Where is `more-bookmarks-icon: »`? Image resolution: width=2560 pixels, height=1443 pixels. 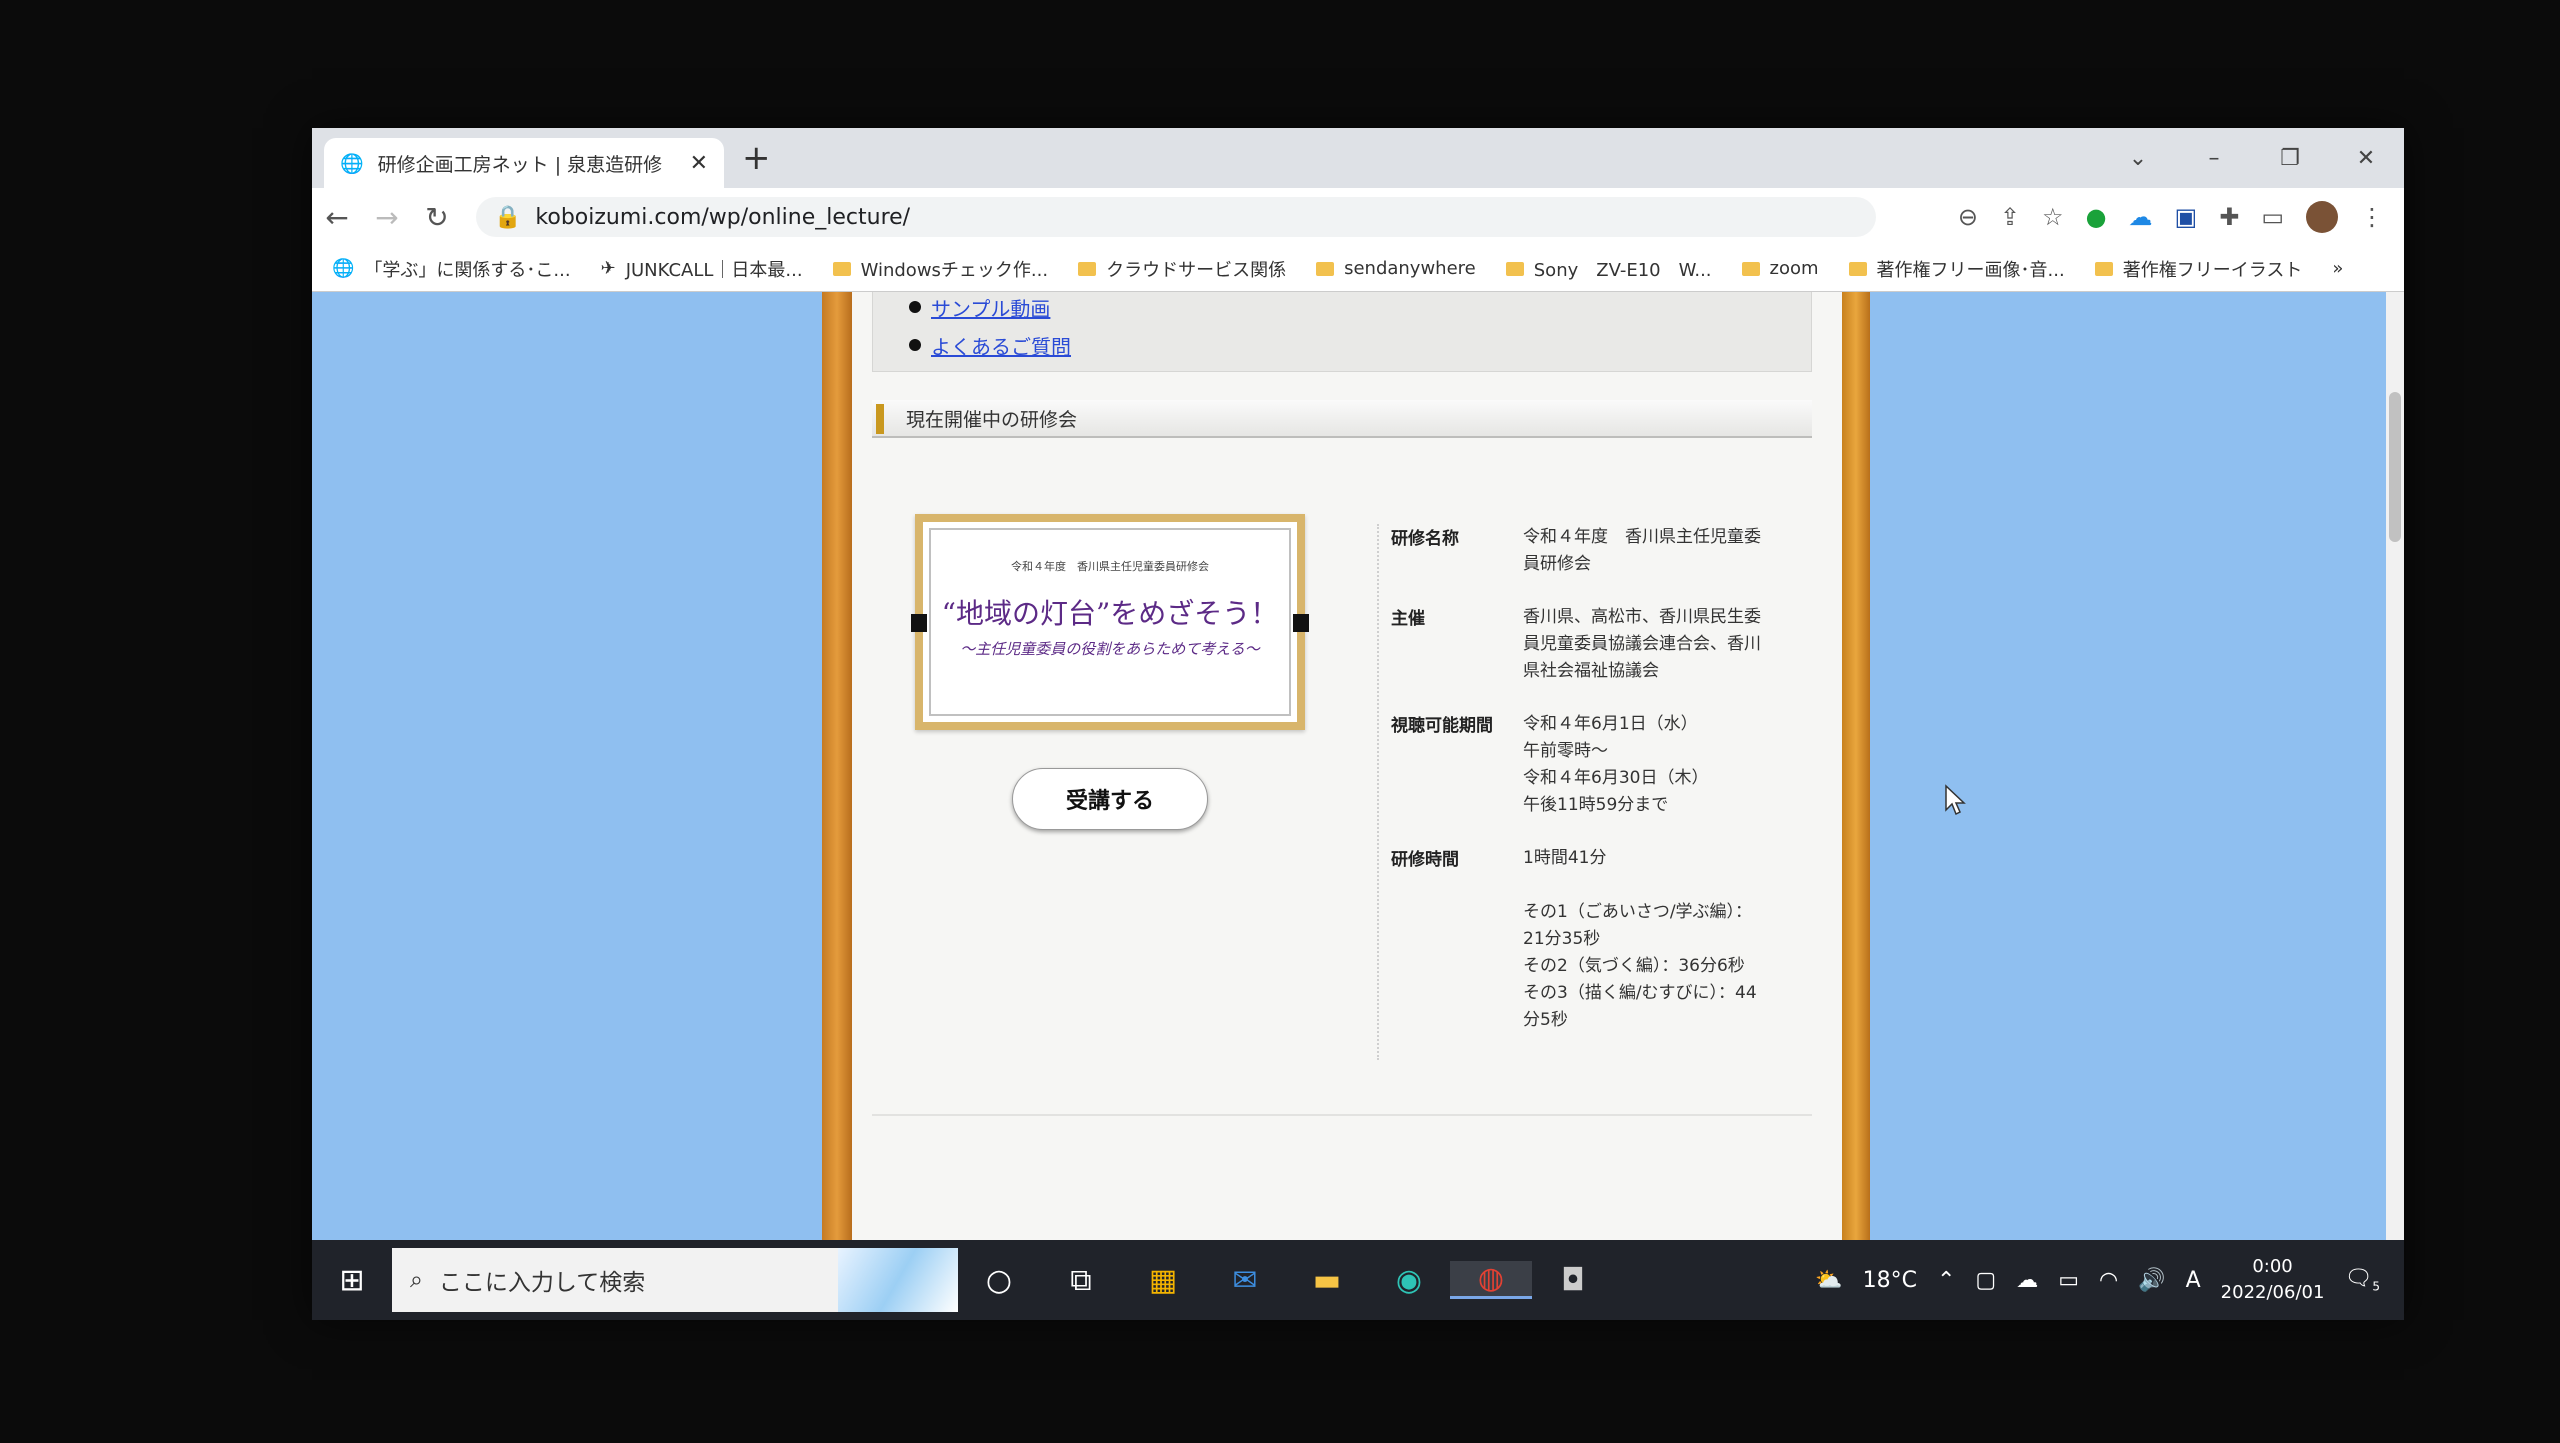 more-bookmarks-icon: » is located at coordinates (2337, 268).